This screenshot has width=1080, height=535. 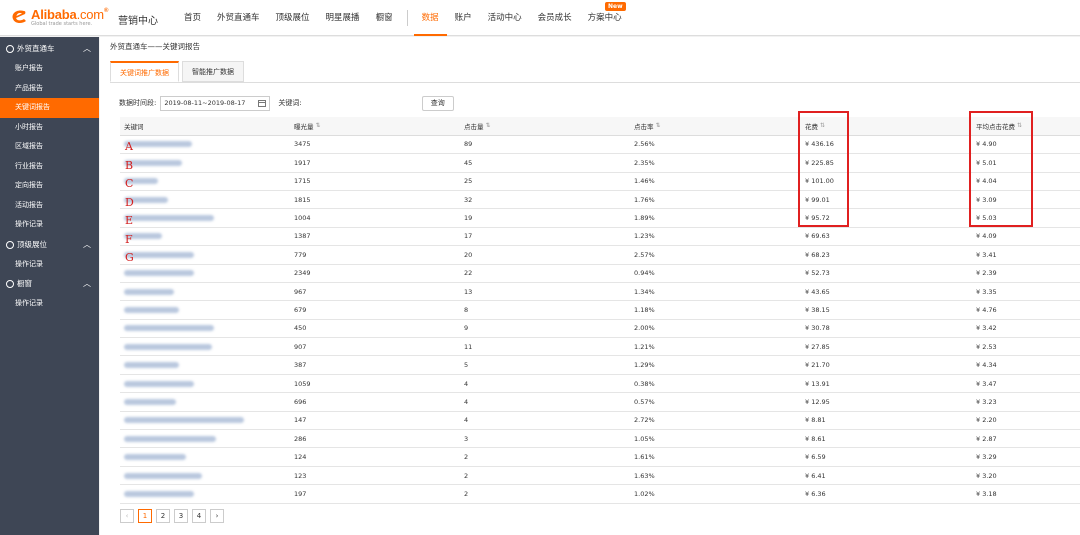 I want to click on page-button-3: 3, so click(x=181, y=516).